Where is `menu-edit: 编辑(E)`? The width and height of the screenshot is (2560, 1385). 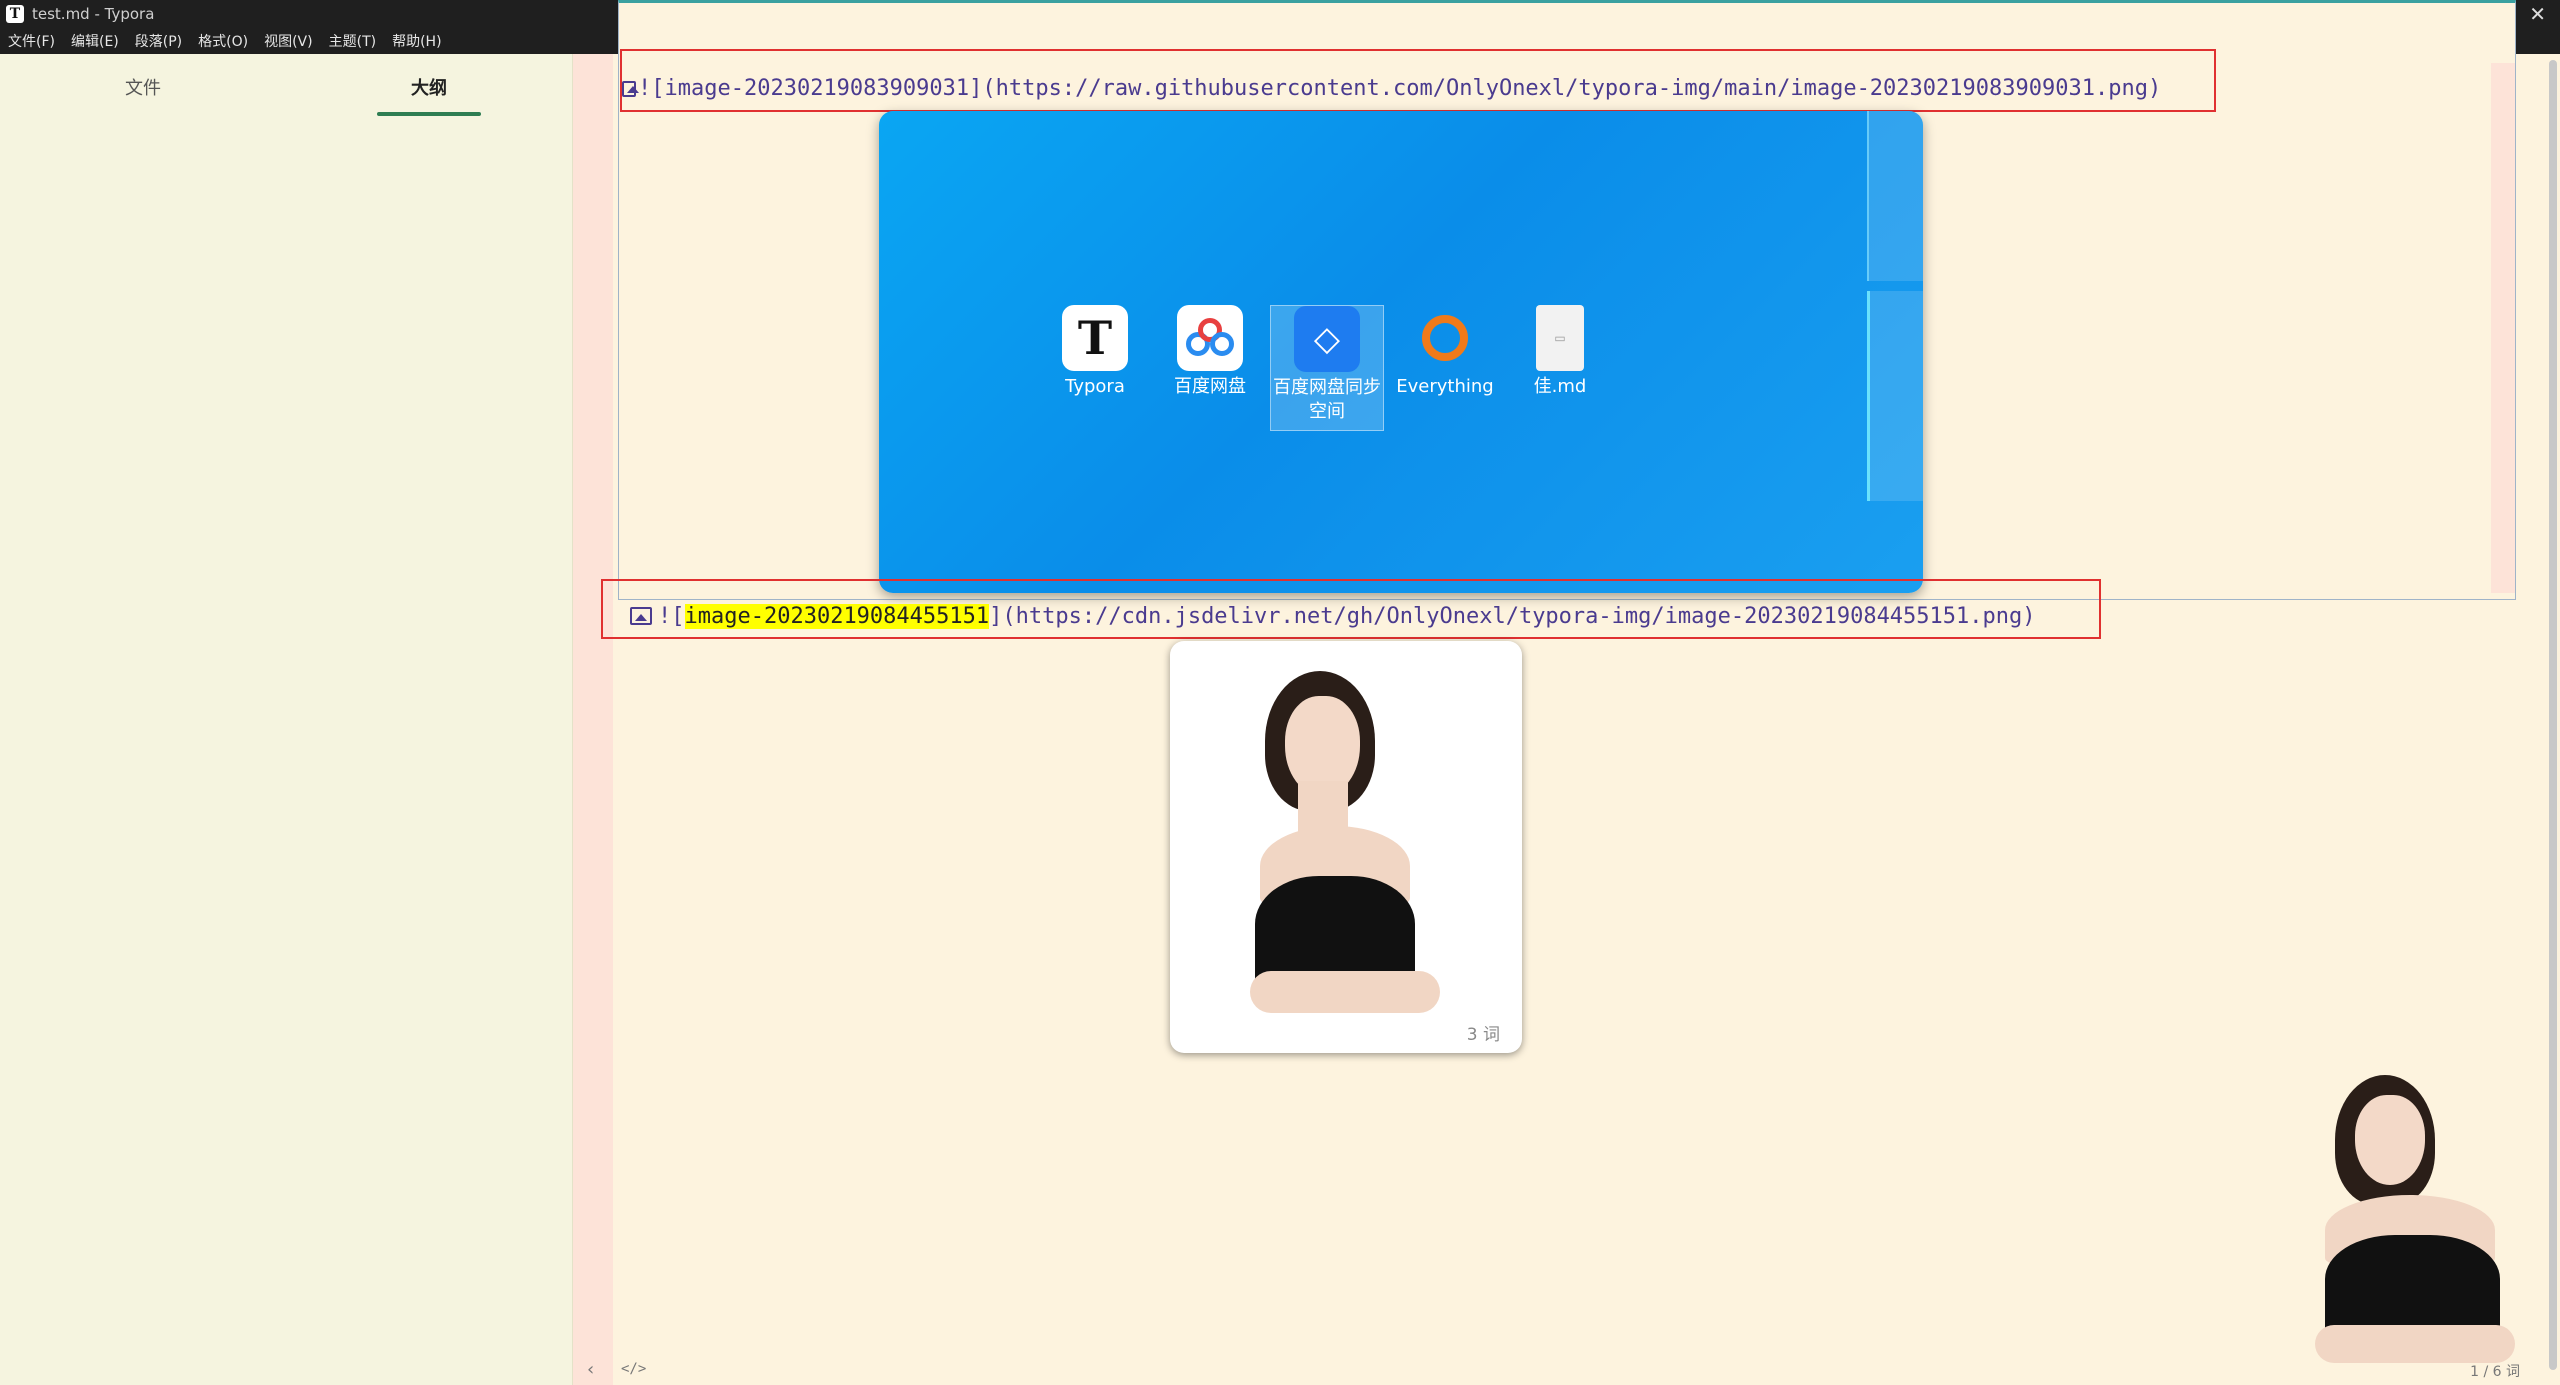 menu-edit: 编辑(E) is located at coordinates (95, 41).